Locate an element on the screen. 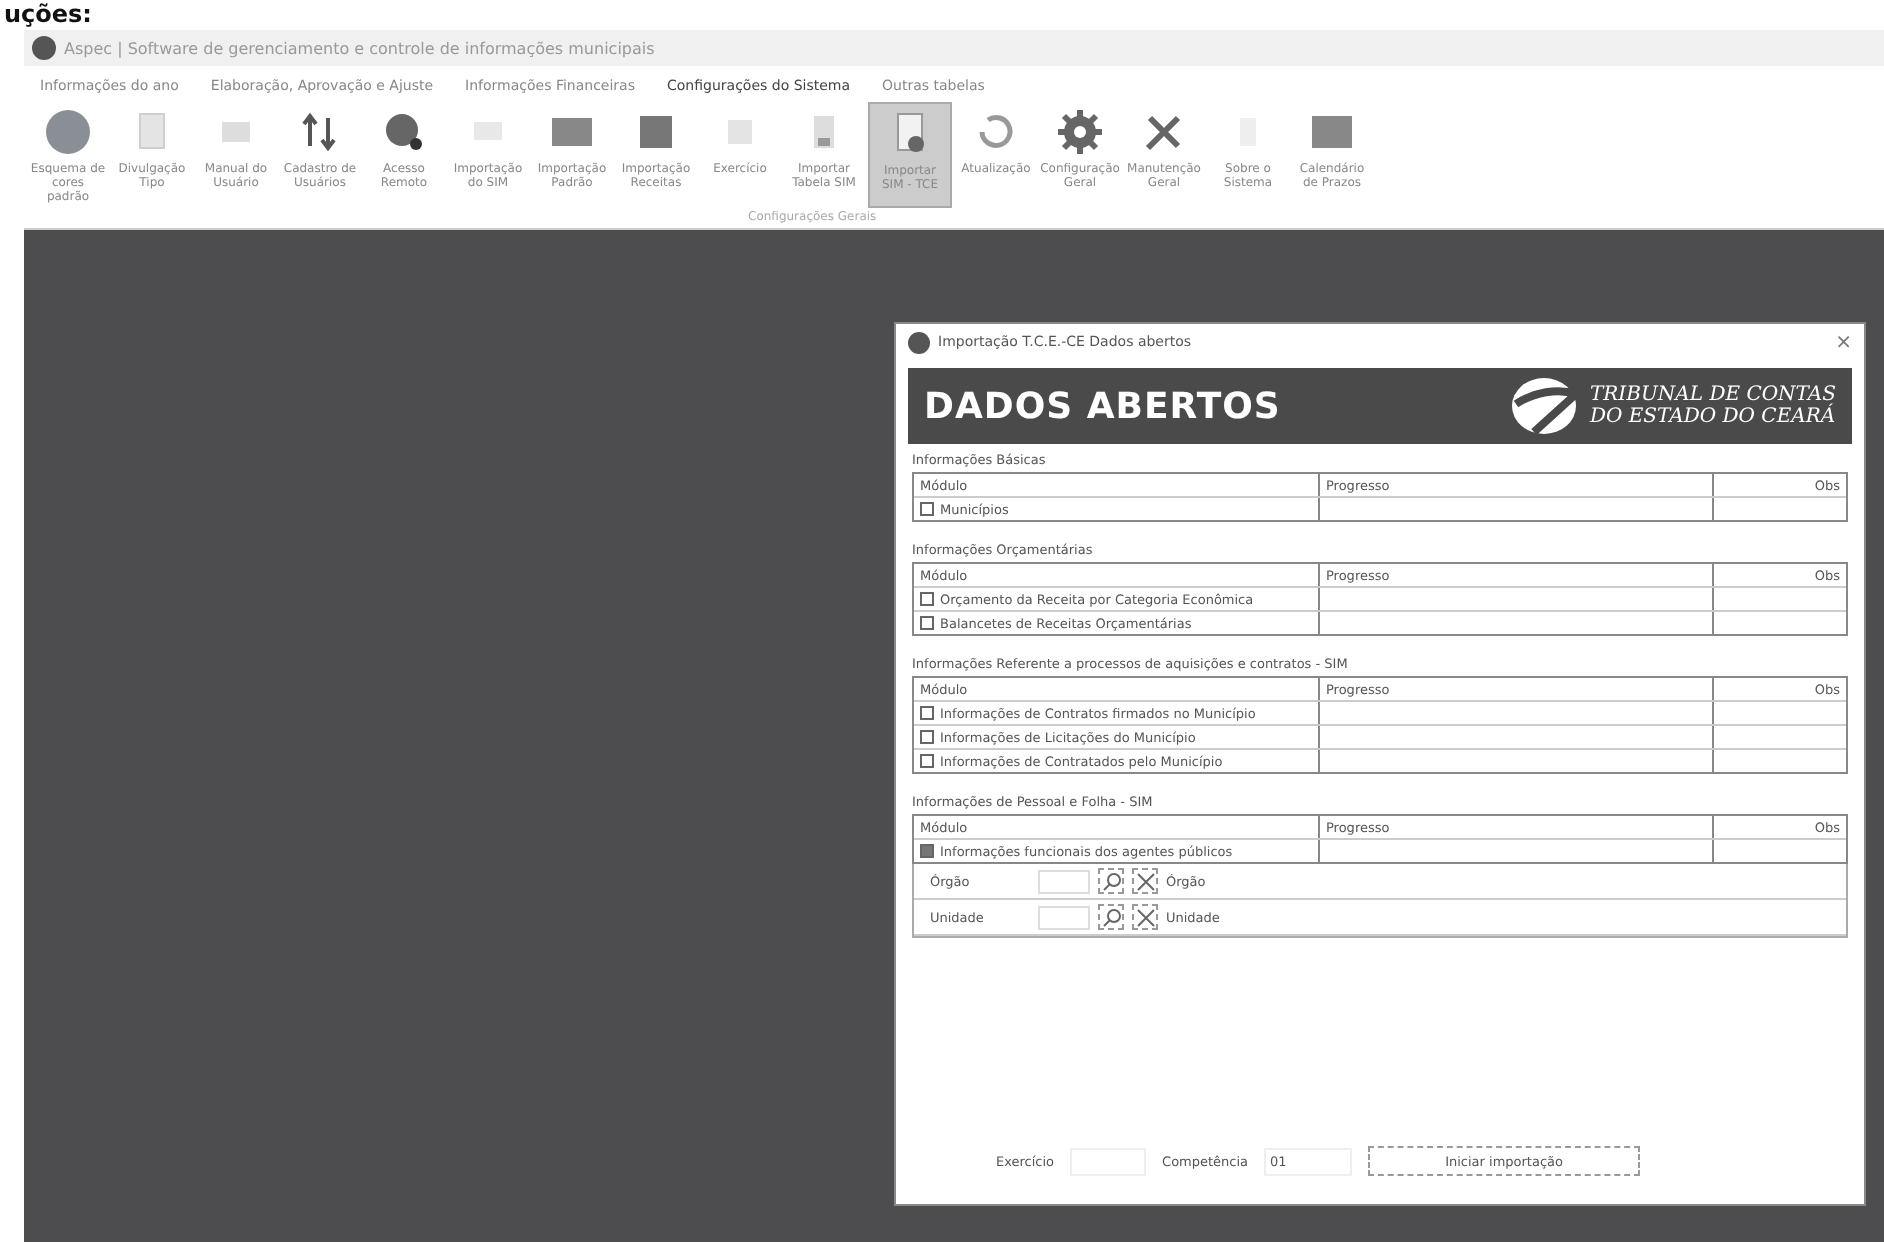  close-button: × is located at coordinates (1843, 342).